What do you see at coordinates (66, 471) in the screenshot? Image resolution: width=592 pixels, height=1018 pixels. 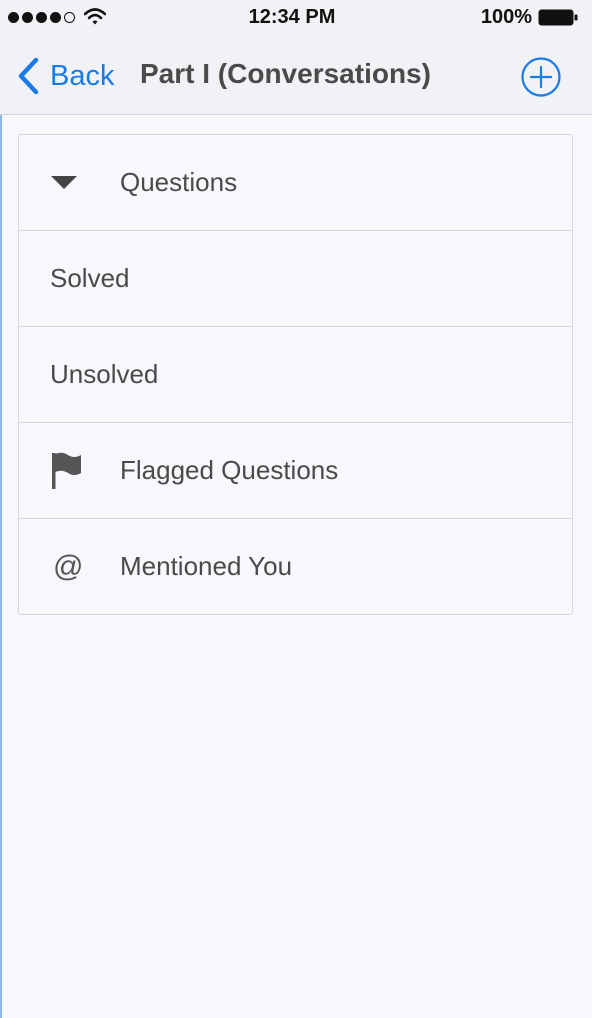 I see `flag-icon` at bounding box center [66, 471].